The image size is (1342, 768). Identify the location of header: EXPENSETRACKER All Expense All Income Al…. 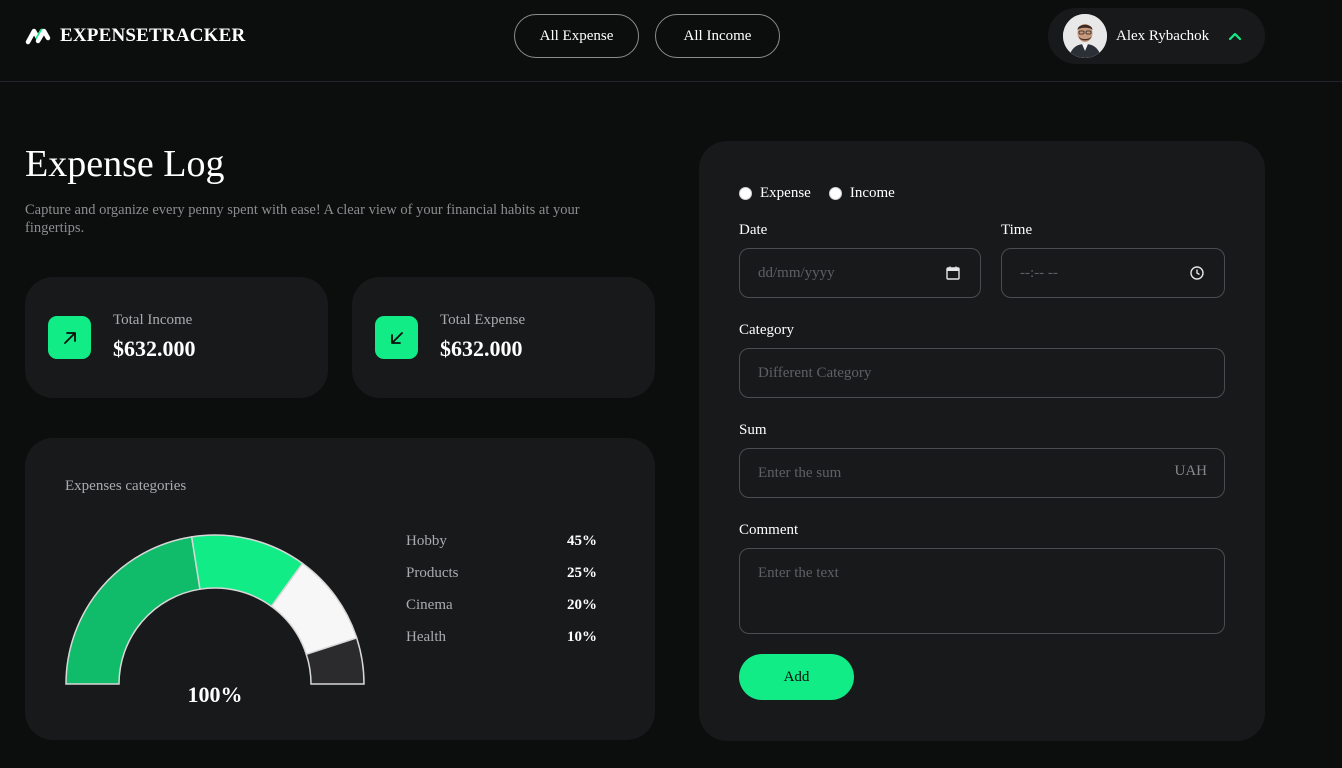
(671, 41).